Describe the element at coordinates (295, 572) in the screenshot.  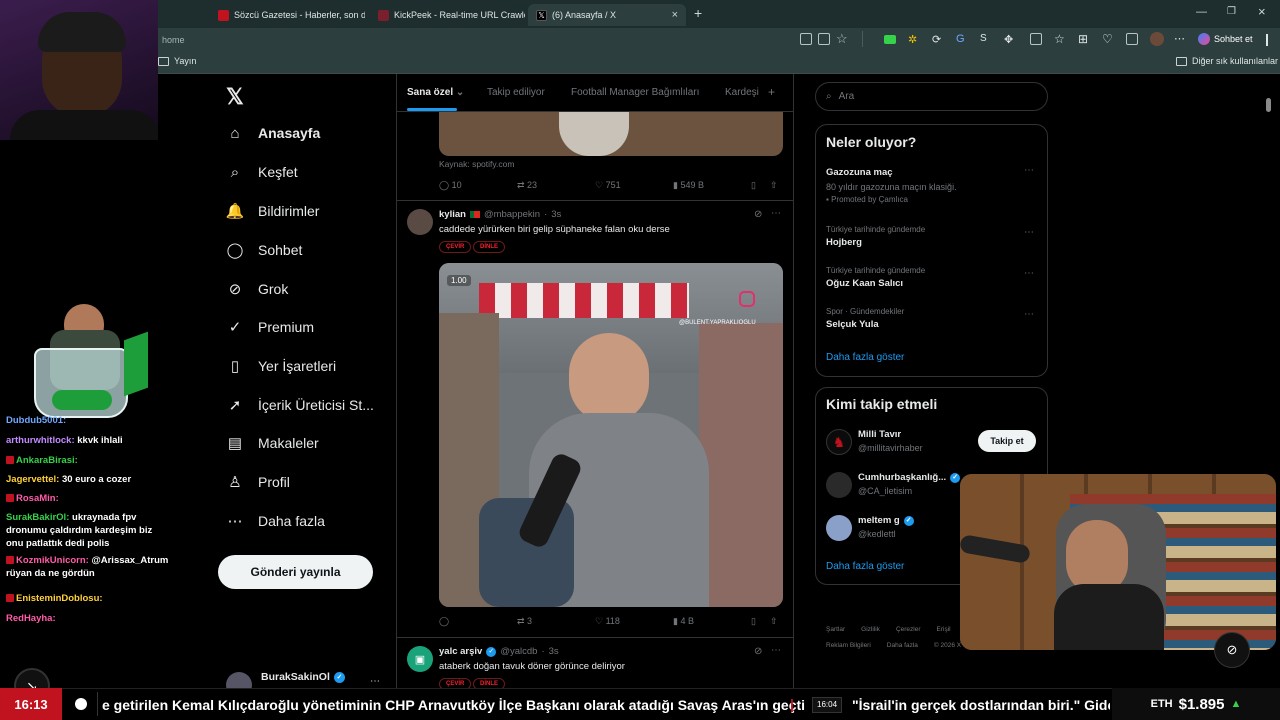
I see `post-button: Gönderi yayınla` at that location.